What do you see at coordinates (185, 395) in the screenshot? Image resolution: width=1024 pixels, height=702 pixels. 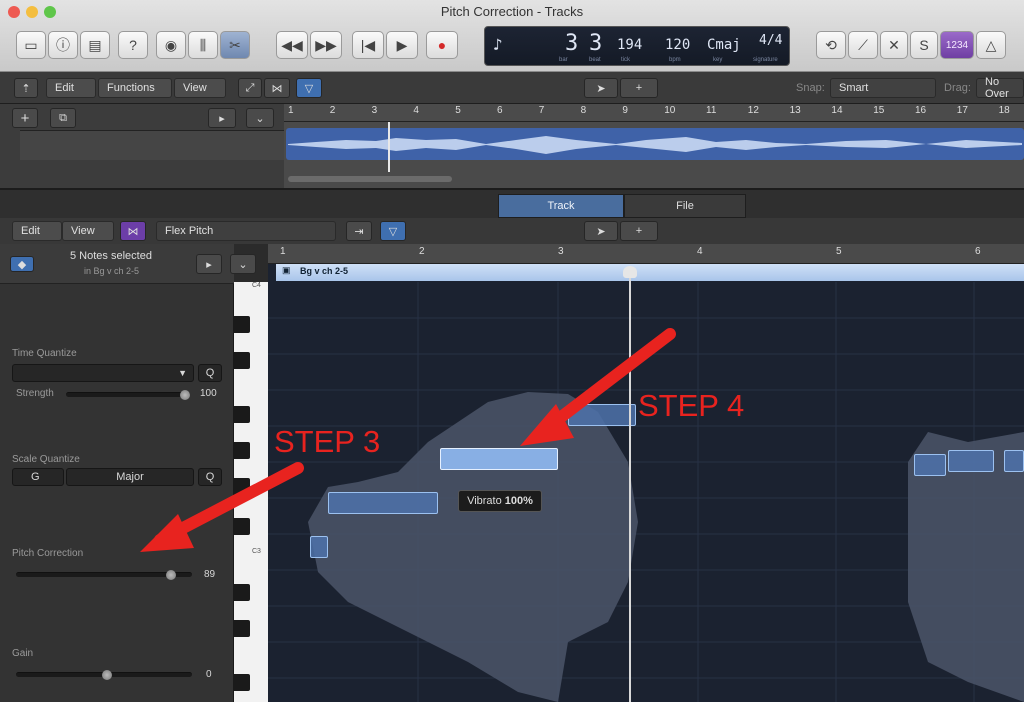 I see `strength-knob` at bounding box center [185, 395].